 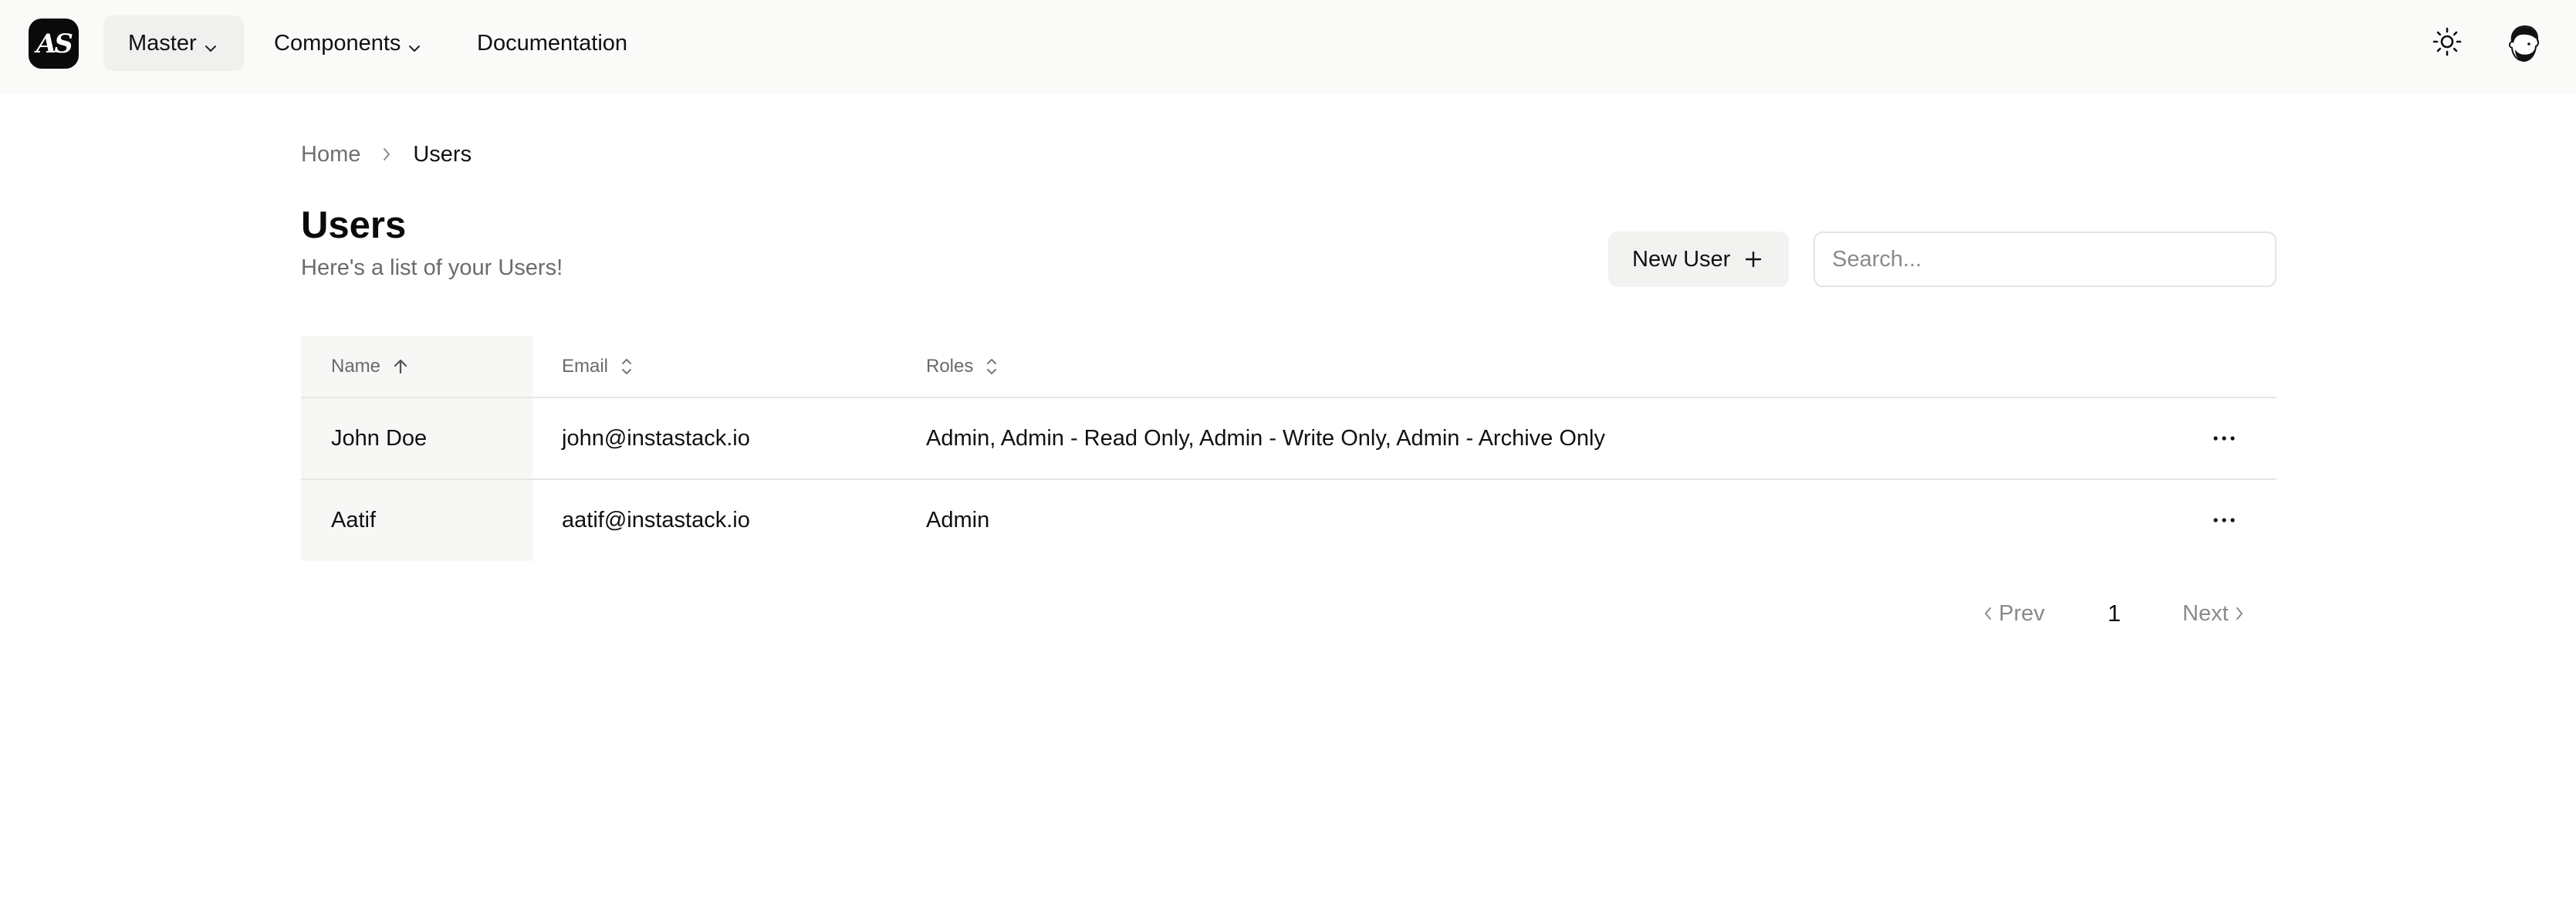 What do you see at coordinates (337, 43) in the screenshot?
I see `nav-components-label: Components` at bounding box center [337, 43].